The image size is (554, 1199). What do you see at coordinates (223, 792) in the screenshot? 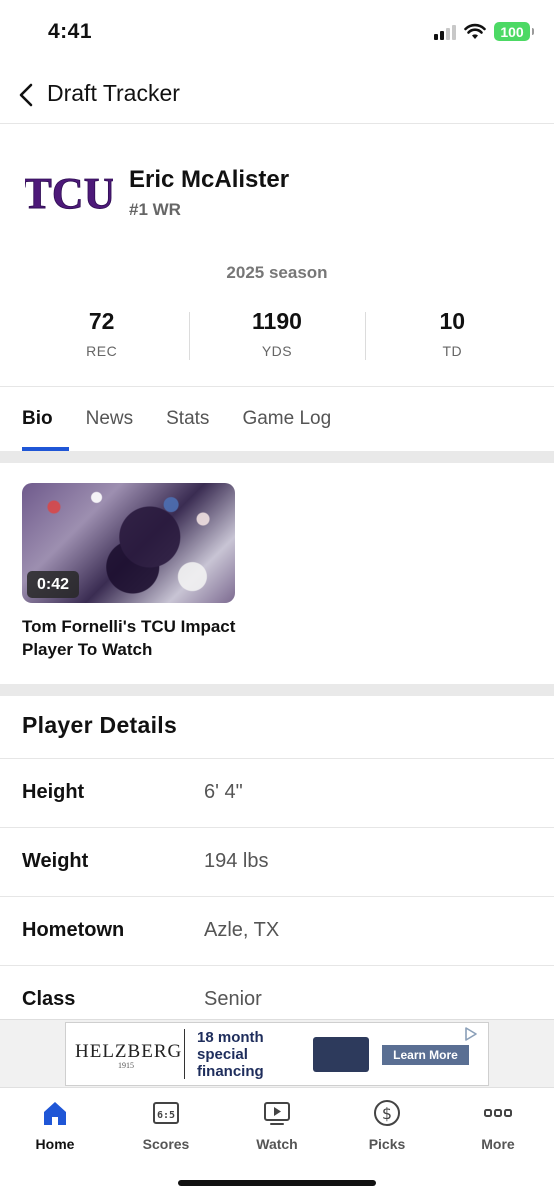
I see `detail-value: 6' 4"` at bounding box center [223, 792].